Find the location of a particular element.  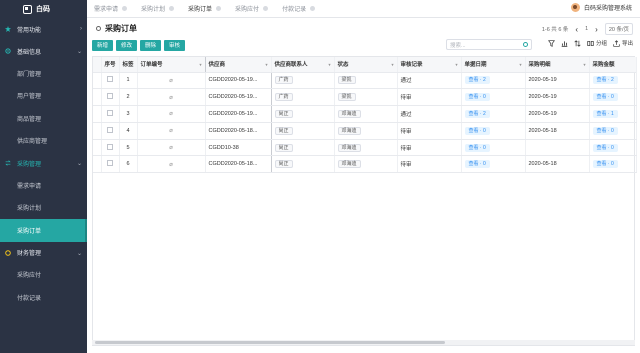

column-header: 采购明细 ▾ is located at coordinates (557, 65).